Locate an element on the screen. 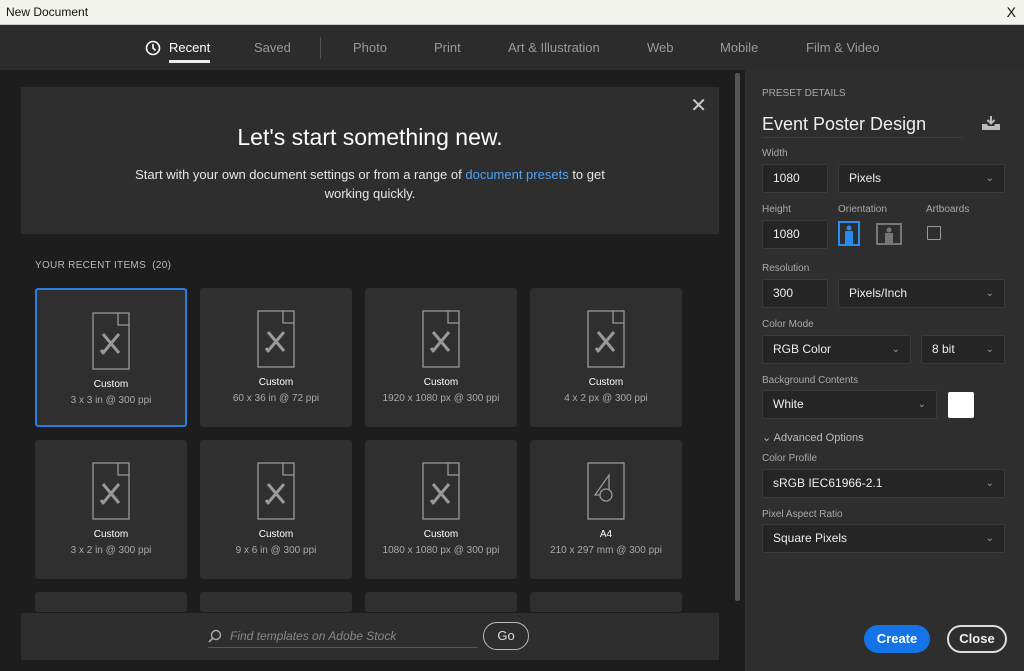  recent-item-spec: 210 x 297 mm @ 300 ppi is located at coordinates (606, 550).